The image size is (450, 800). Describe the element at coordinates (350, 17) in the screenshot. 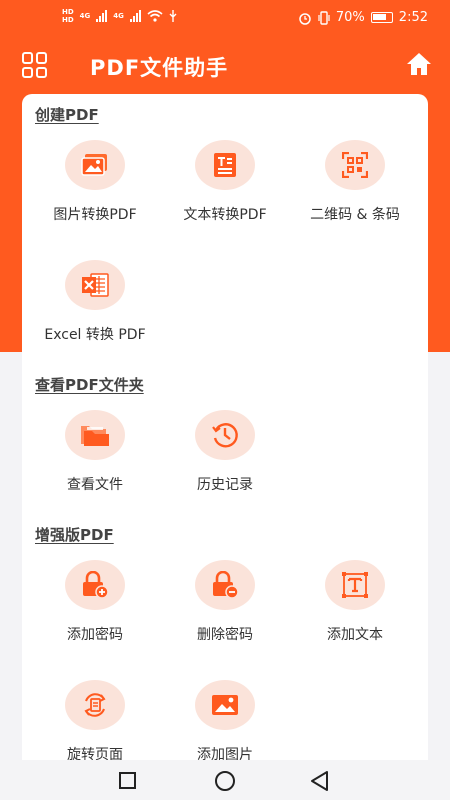

I see `battery-percent: 70%` at that location.